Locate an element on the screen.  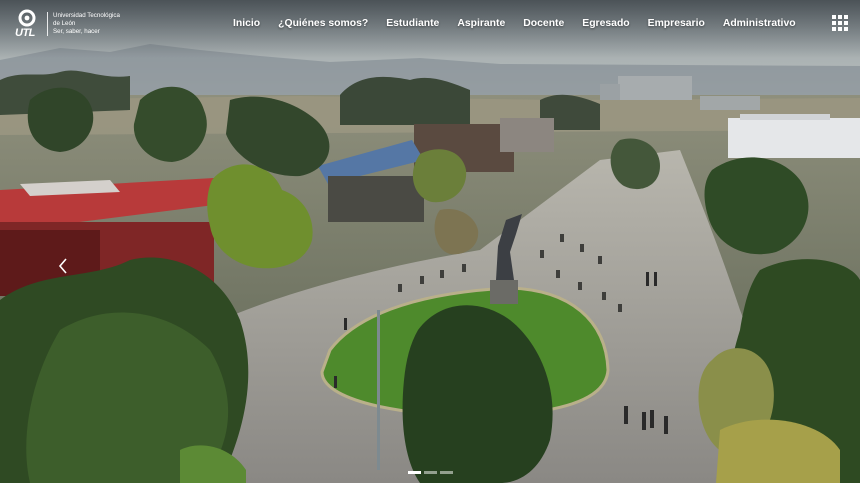
nav-item-quienes-somos: ¿Quiénes somos? is located at coordinates (323, 23).